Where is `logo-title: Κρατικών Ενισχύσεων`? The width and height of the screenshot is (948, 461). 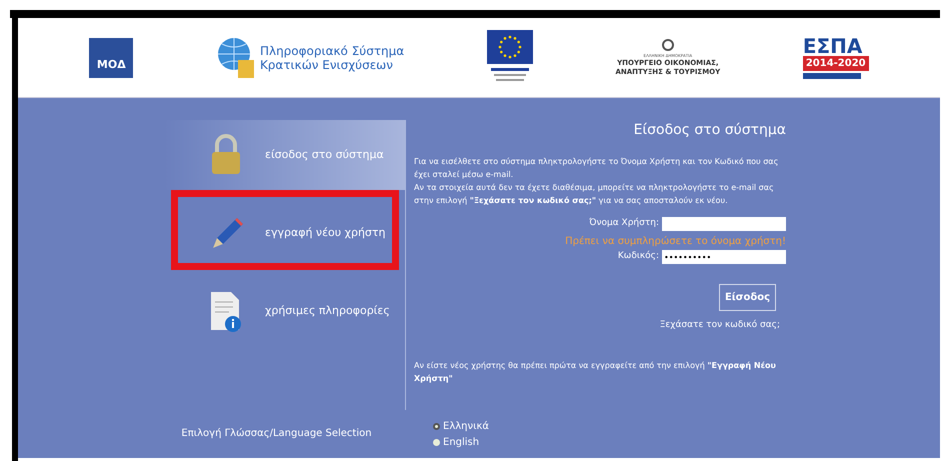
logo-title: Κρατικών Ενισχύσεων is located at coordinates (327, 65).